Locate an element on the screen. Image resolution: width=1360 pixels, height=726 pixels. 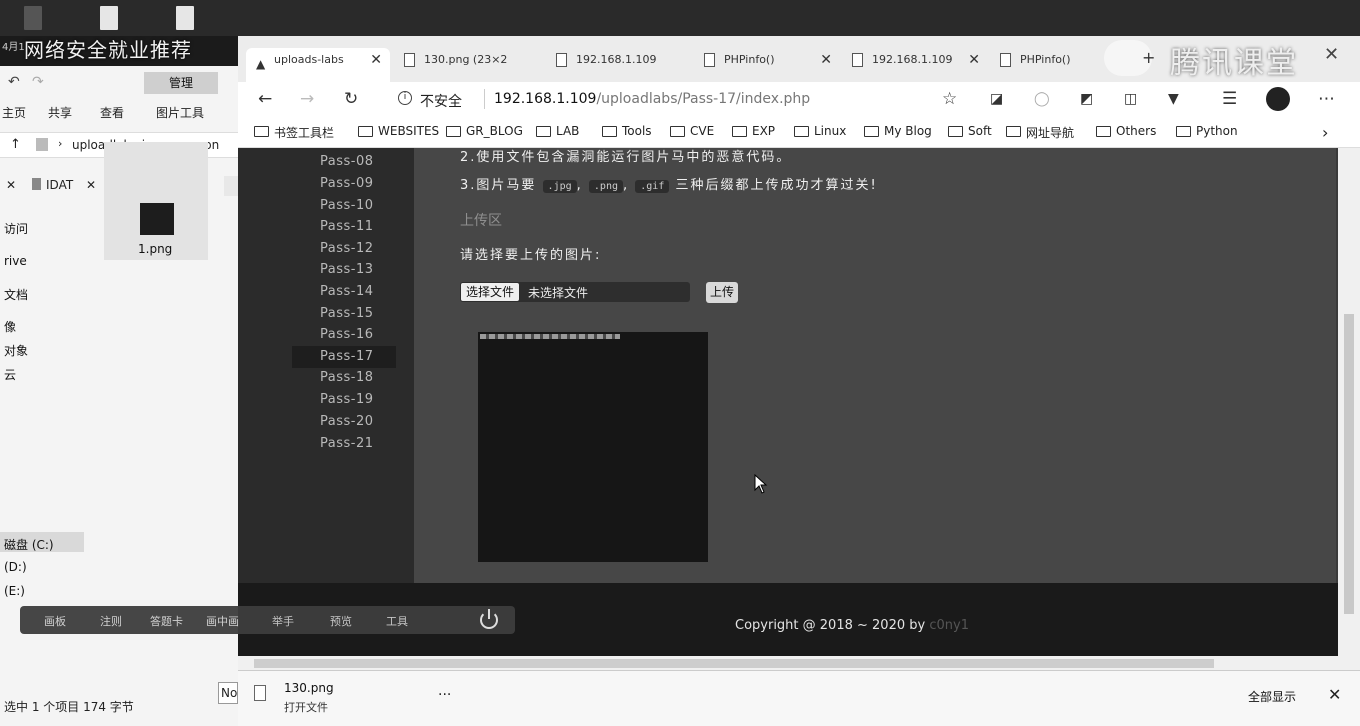
app-shortcut-icon is located at coordinates (33, 18).